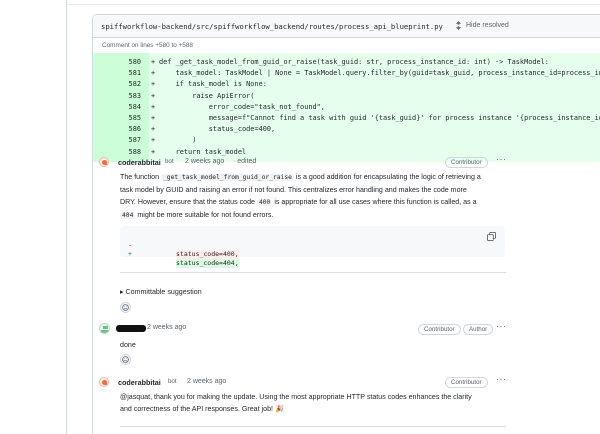 The width and height of the screenshot is (600, 434). What do you see at coordinates (124, 129) in the screenshot?
I see `line-number: 586` at bounding box center [124, 129].